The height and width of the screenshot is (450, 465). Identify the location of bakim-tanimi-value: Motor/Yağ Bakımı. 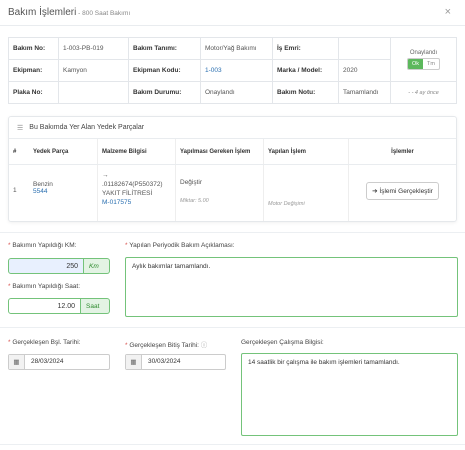
(236, 48).